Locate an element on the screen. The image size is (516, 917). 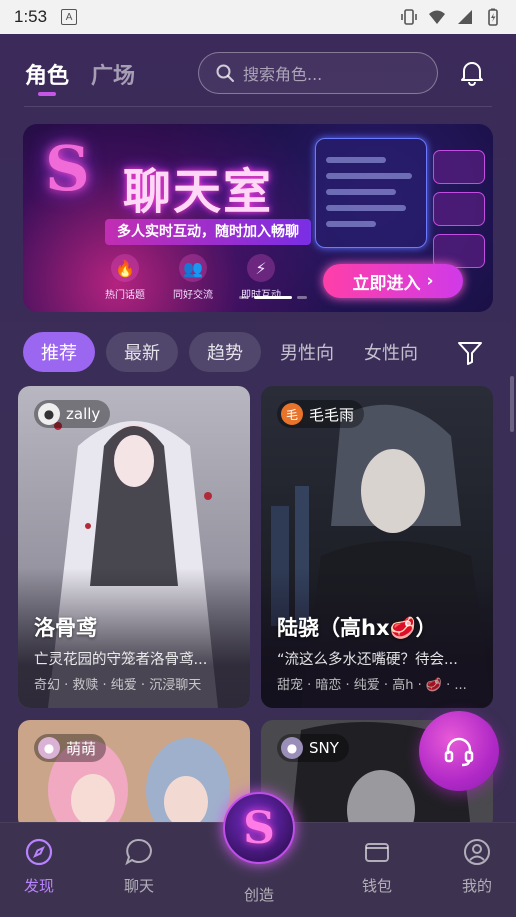
author-avatar: 毛 is located at coordinates (292, 414).